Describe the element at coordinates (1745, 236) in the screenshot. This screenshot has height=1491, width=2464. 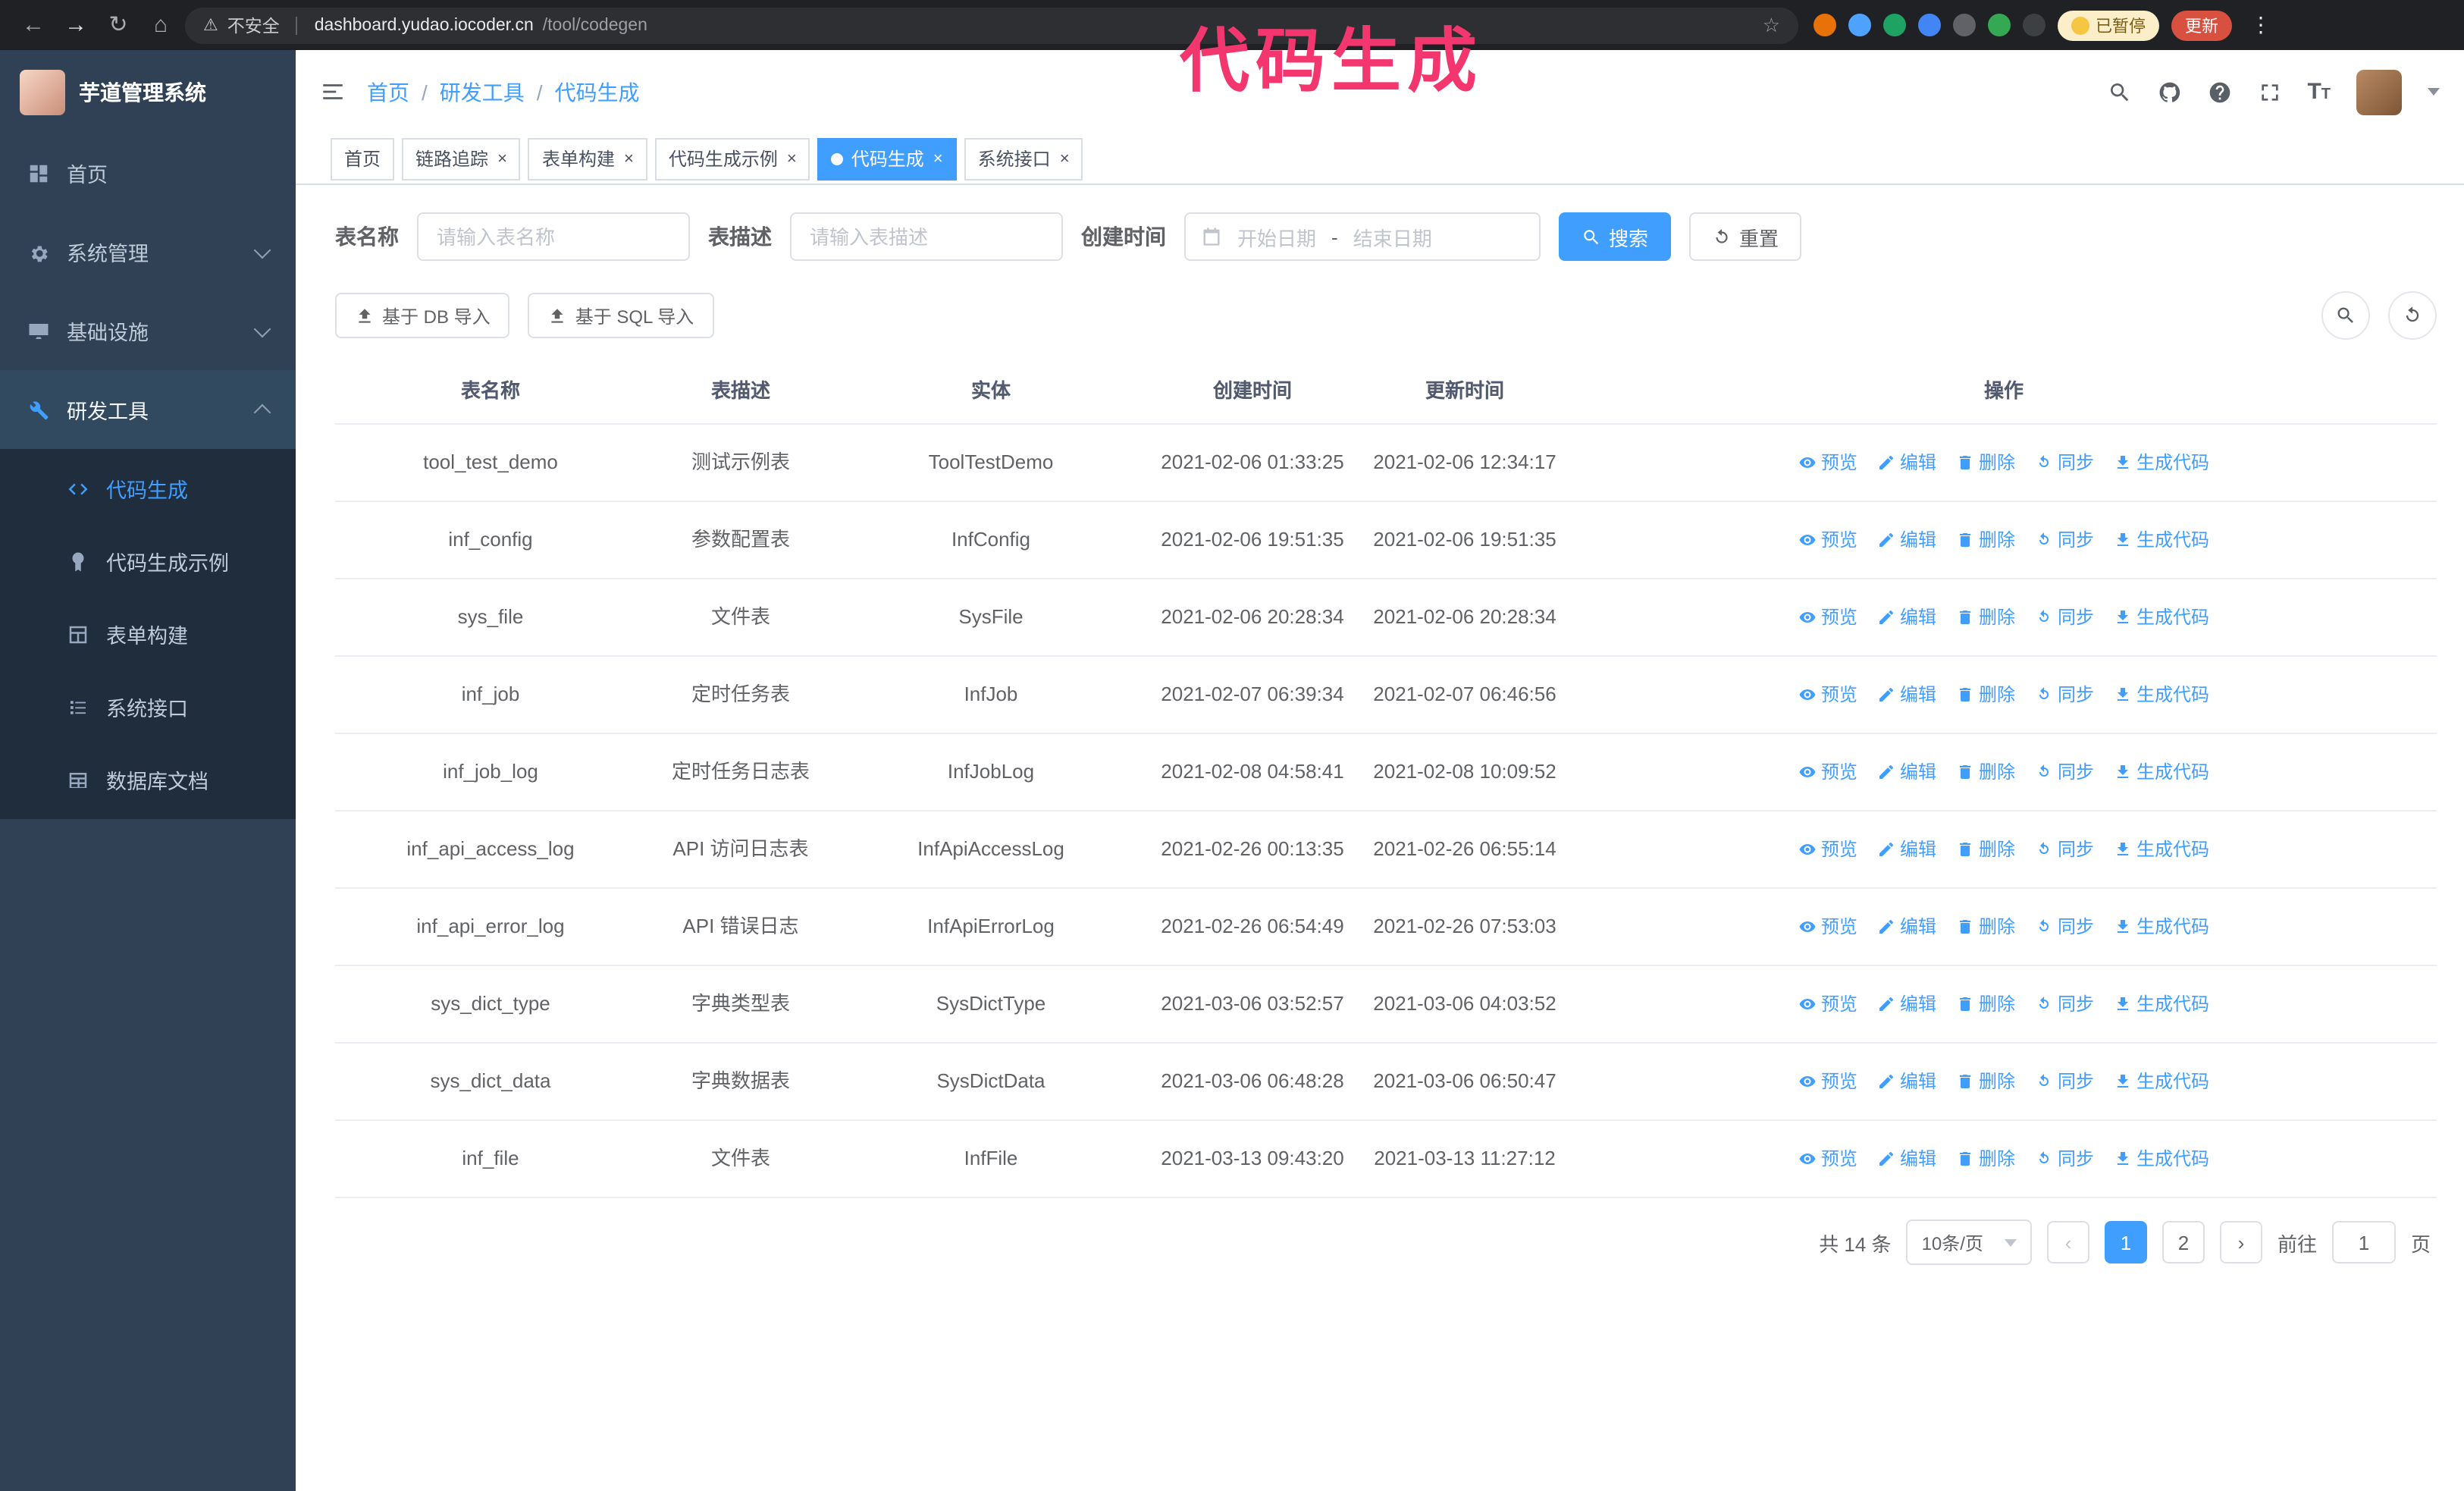
I see `reset-button: 重置` at that location.